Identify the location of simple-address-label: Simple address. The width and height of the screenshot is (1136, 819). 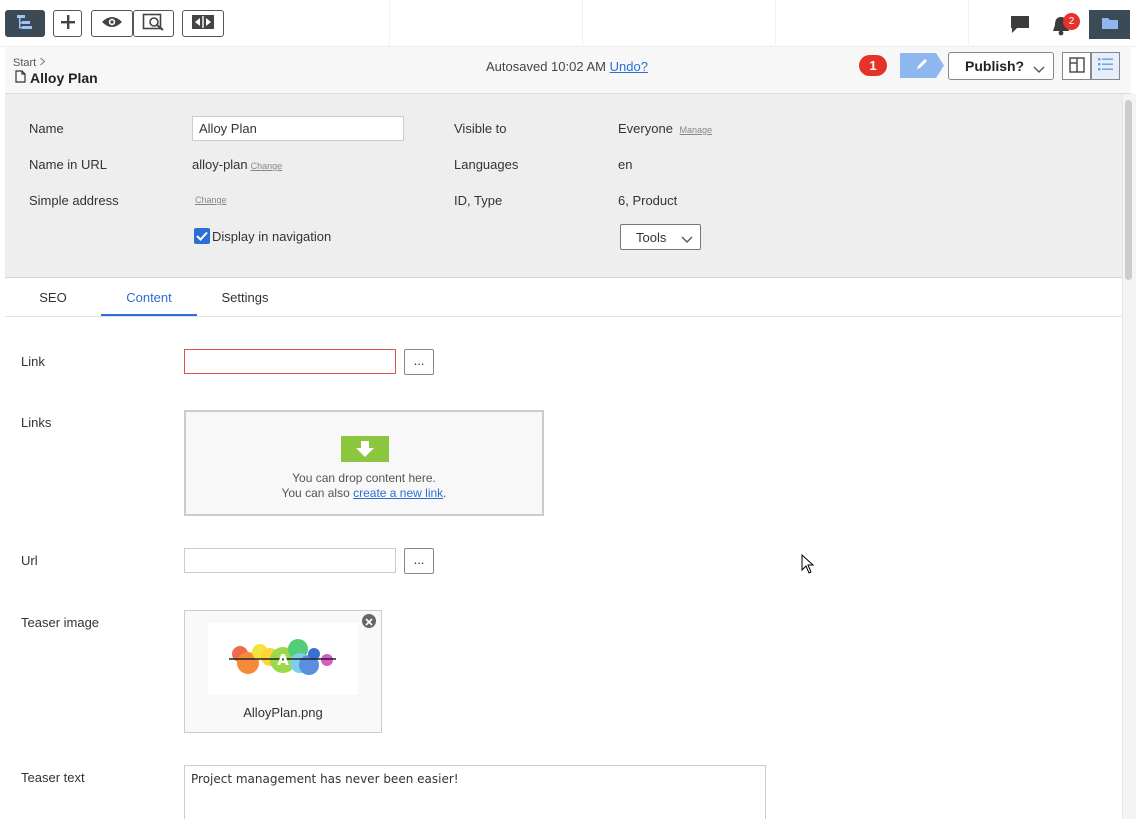
(74, 200).